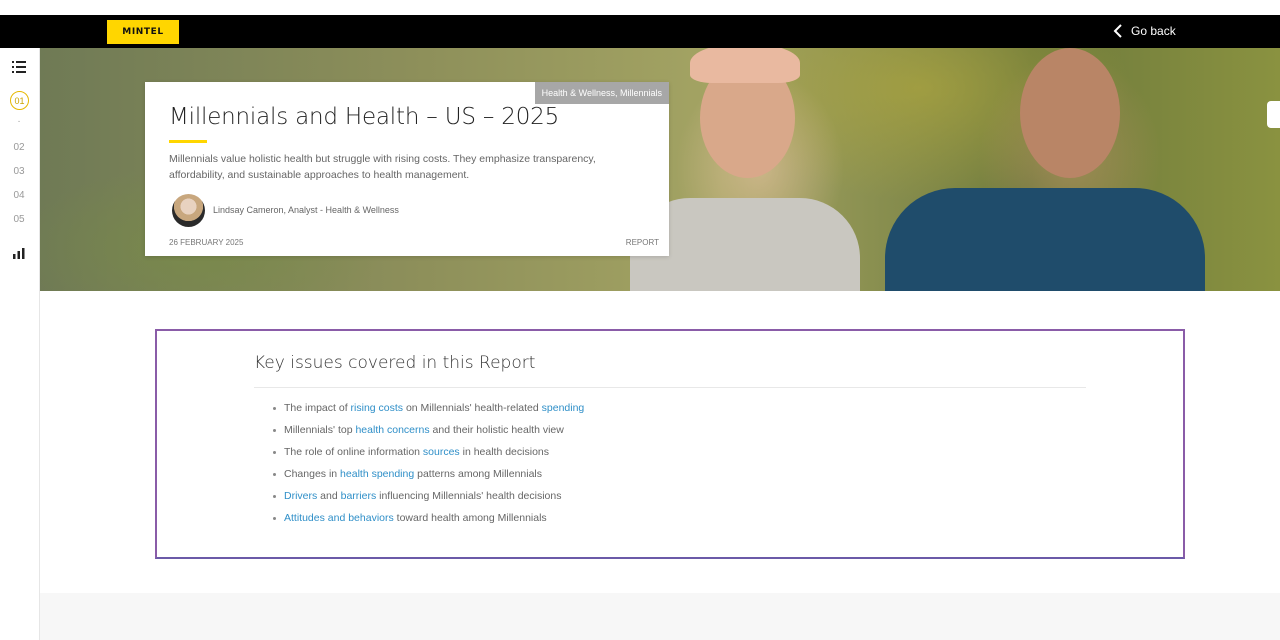 This screenshot has height=640, width=1280. What do you see at coordinates (19, 147) in the screenshot?
I see `sidebar-item-02: 02` at bounding box center [19, 147].